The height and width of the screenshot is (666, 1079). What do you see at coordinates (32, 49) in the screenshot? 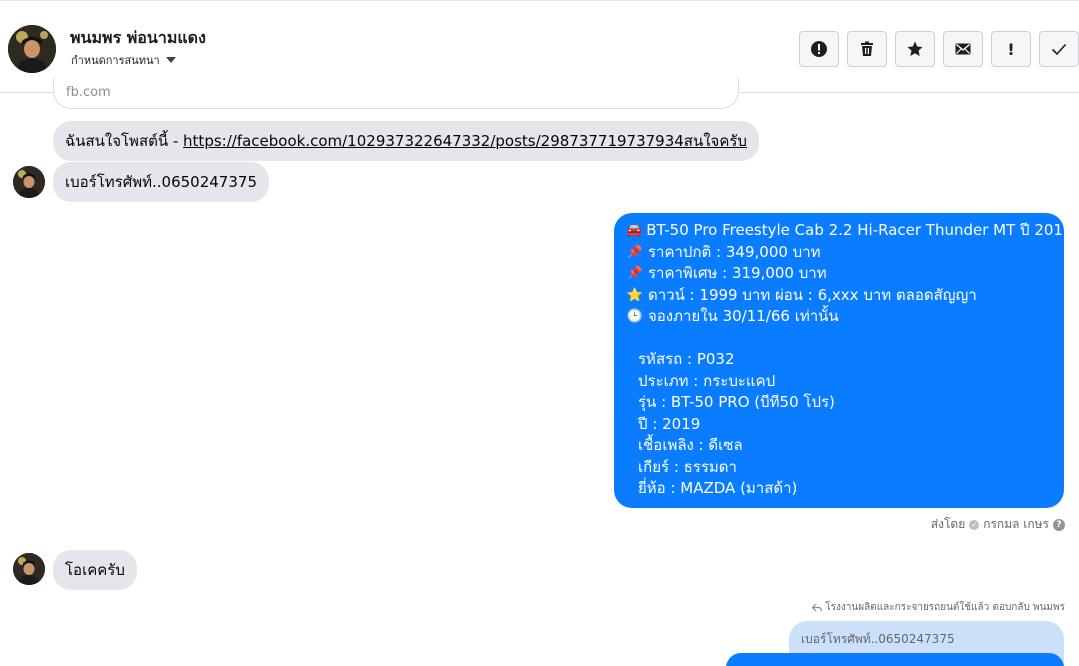
I see `contact-avatar` at bounding box center [32, 49].